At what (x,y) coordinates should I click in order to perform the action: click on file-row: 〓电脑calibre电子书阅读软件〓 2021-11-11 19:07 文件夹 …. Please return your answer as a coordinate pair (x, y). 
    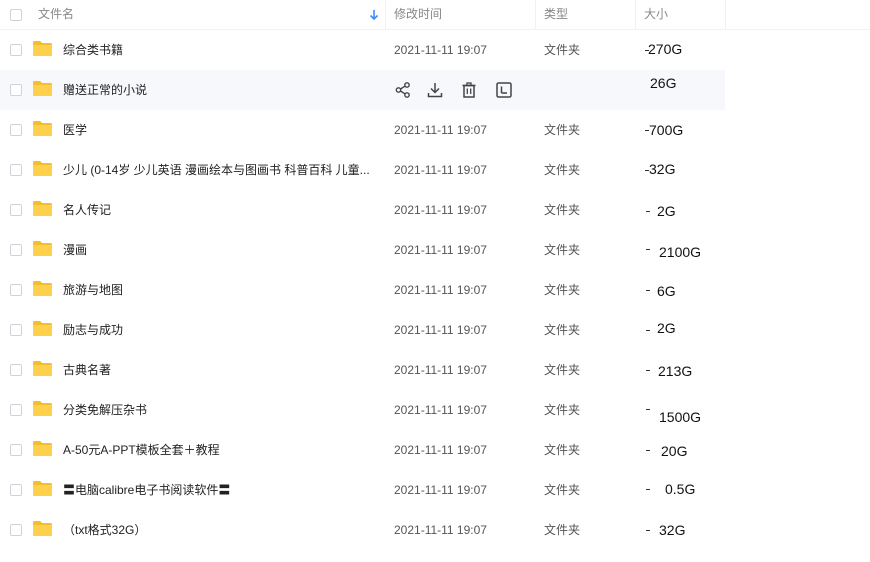
    Looking at the image, I should click on (435, 490).